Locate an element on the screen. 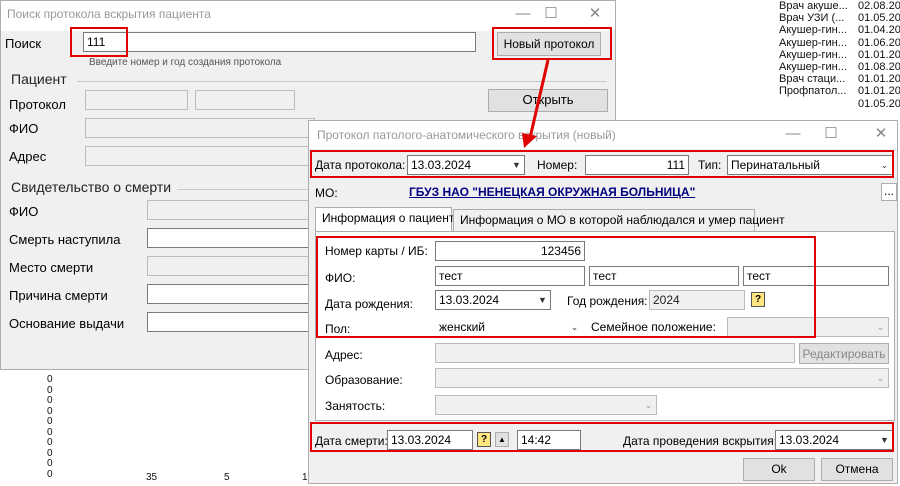 The image size is (900, 486). death-occurred-label: Смерть наступила is located at coordinates (65, 239).